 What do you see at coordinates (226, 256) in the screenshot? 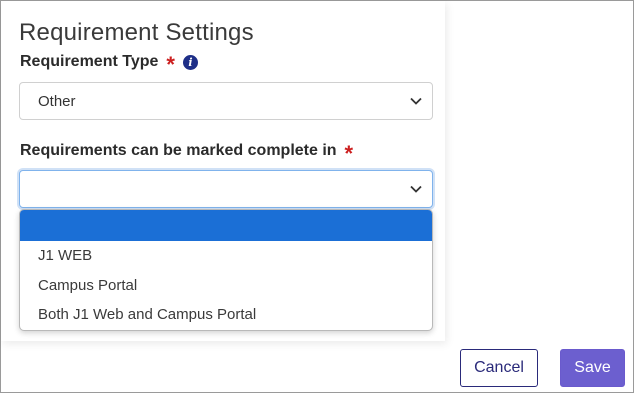
I see `dropdown-option-j1-web: J1 WEB` at bounding box center [226, 256].